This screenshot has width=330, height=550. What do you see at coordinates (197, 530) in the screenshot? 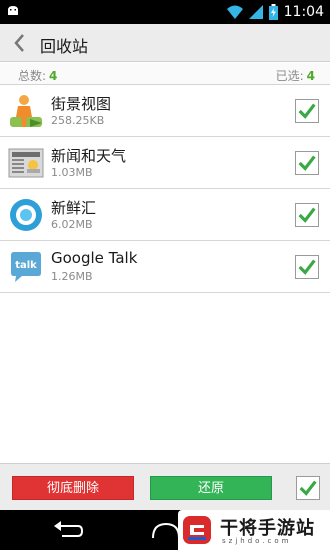
I see `watermark-logo-icon` at bounding box center [197, 530].